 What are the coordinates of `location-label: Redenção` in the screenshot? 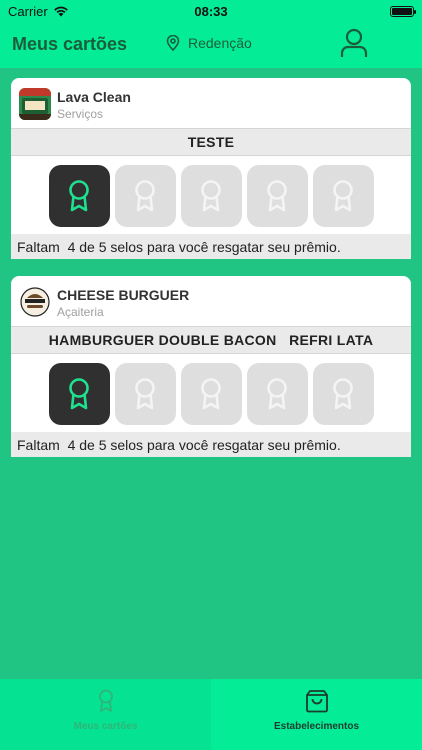 It's located at (220, 43).